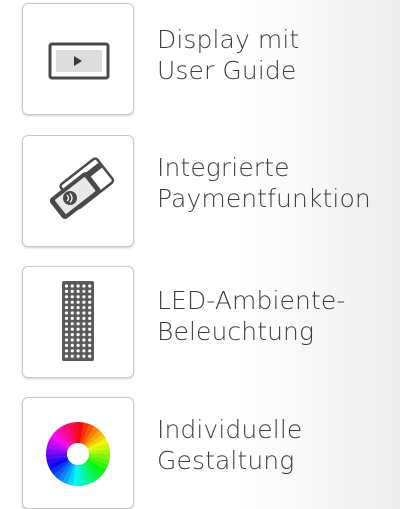  Describe the element at coordinates (228, 55) in the screenshot. I see `feature-label: Display mit User Guide` at that location.